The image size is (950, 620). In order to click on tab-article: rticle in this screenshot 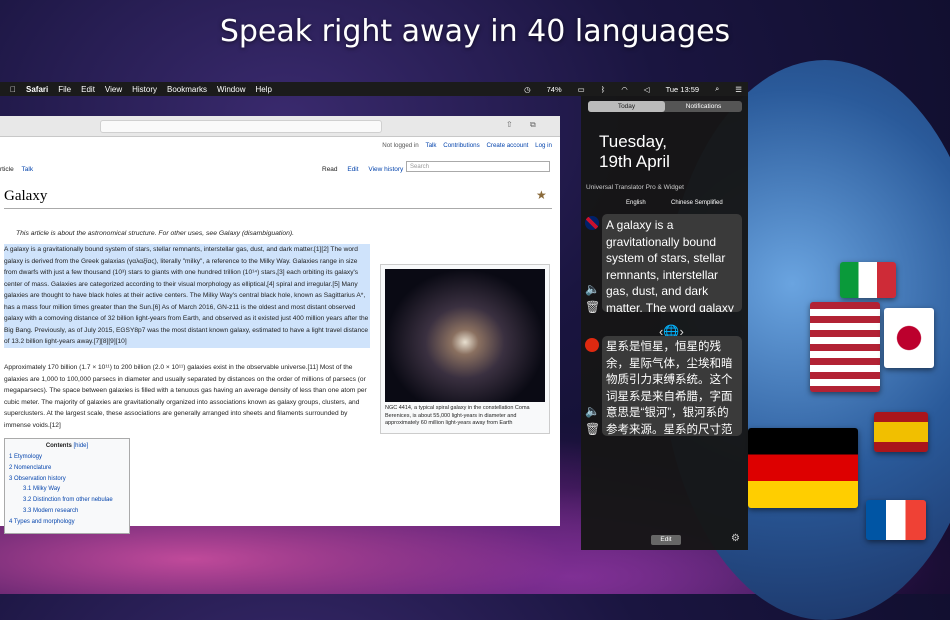, I will do `click(7, 169)`.